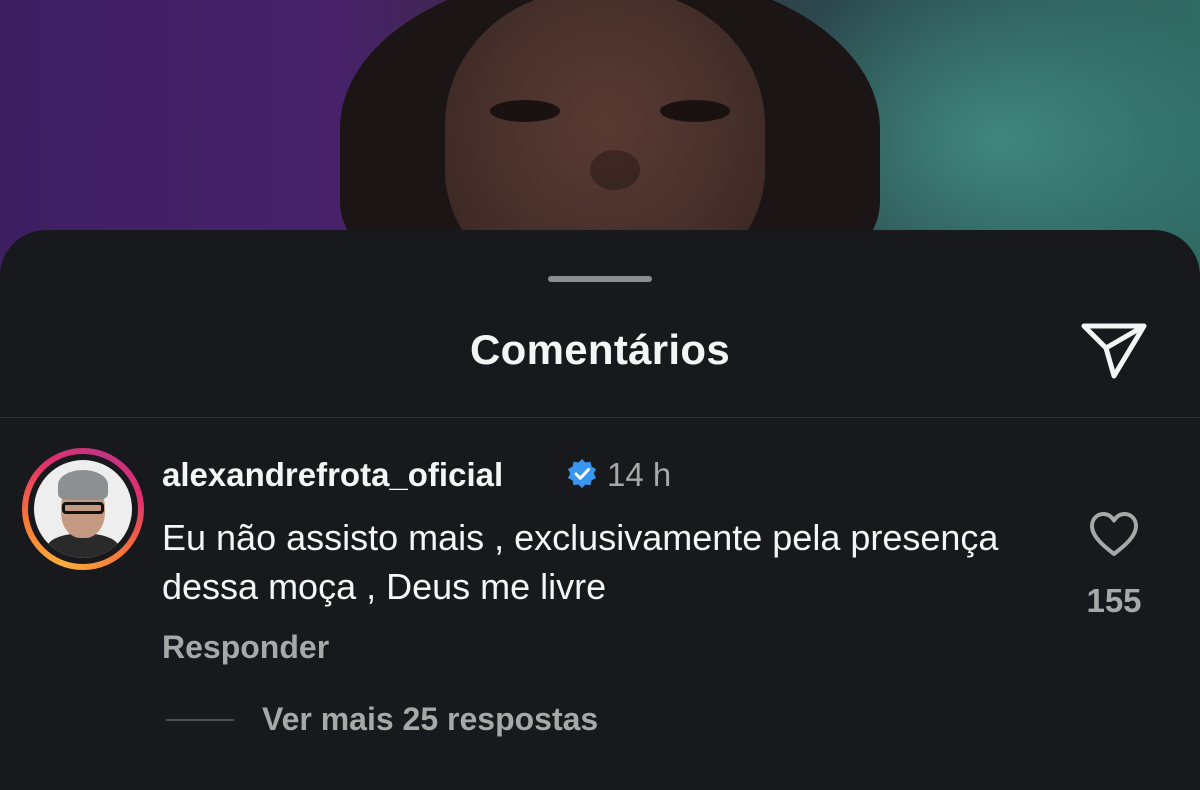  I want to click on avatar, so click(83, 509).